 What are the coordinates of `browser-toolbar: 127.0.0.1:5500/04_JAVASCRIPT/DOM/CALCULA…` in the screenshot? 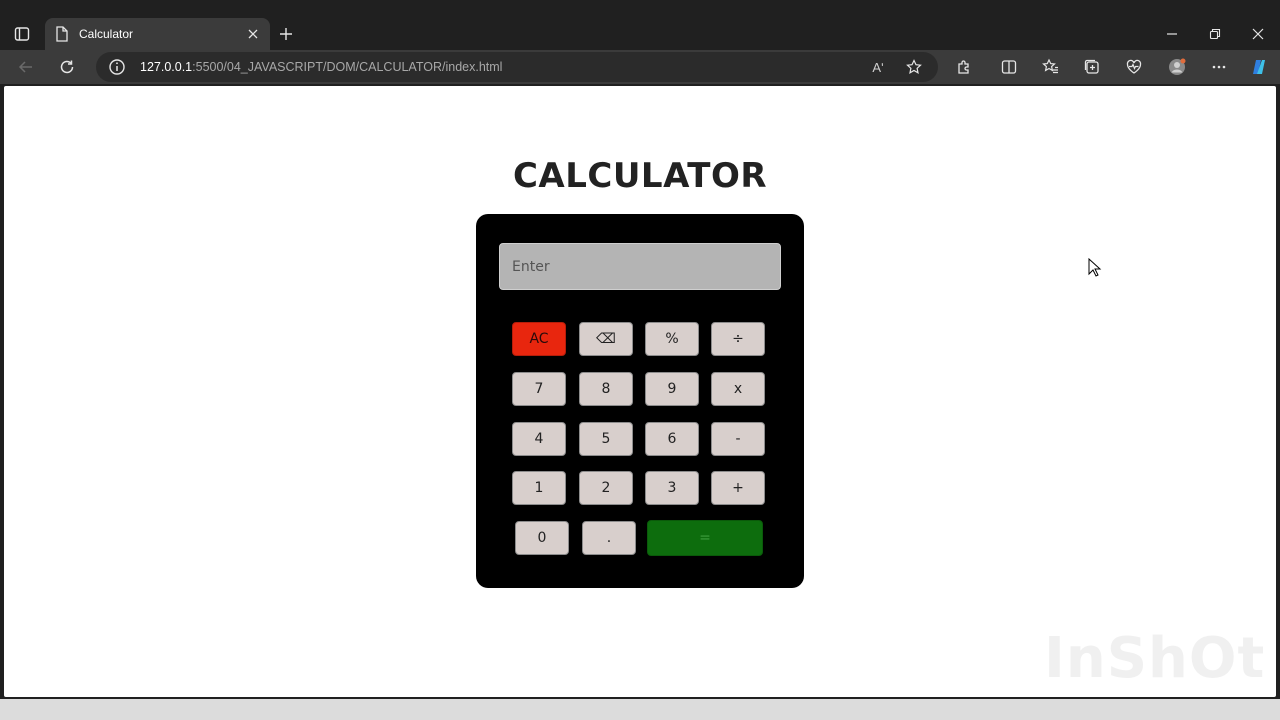 It's located at (640, 67).